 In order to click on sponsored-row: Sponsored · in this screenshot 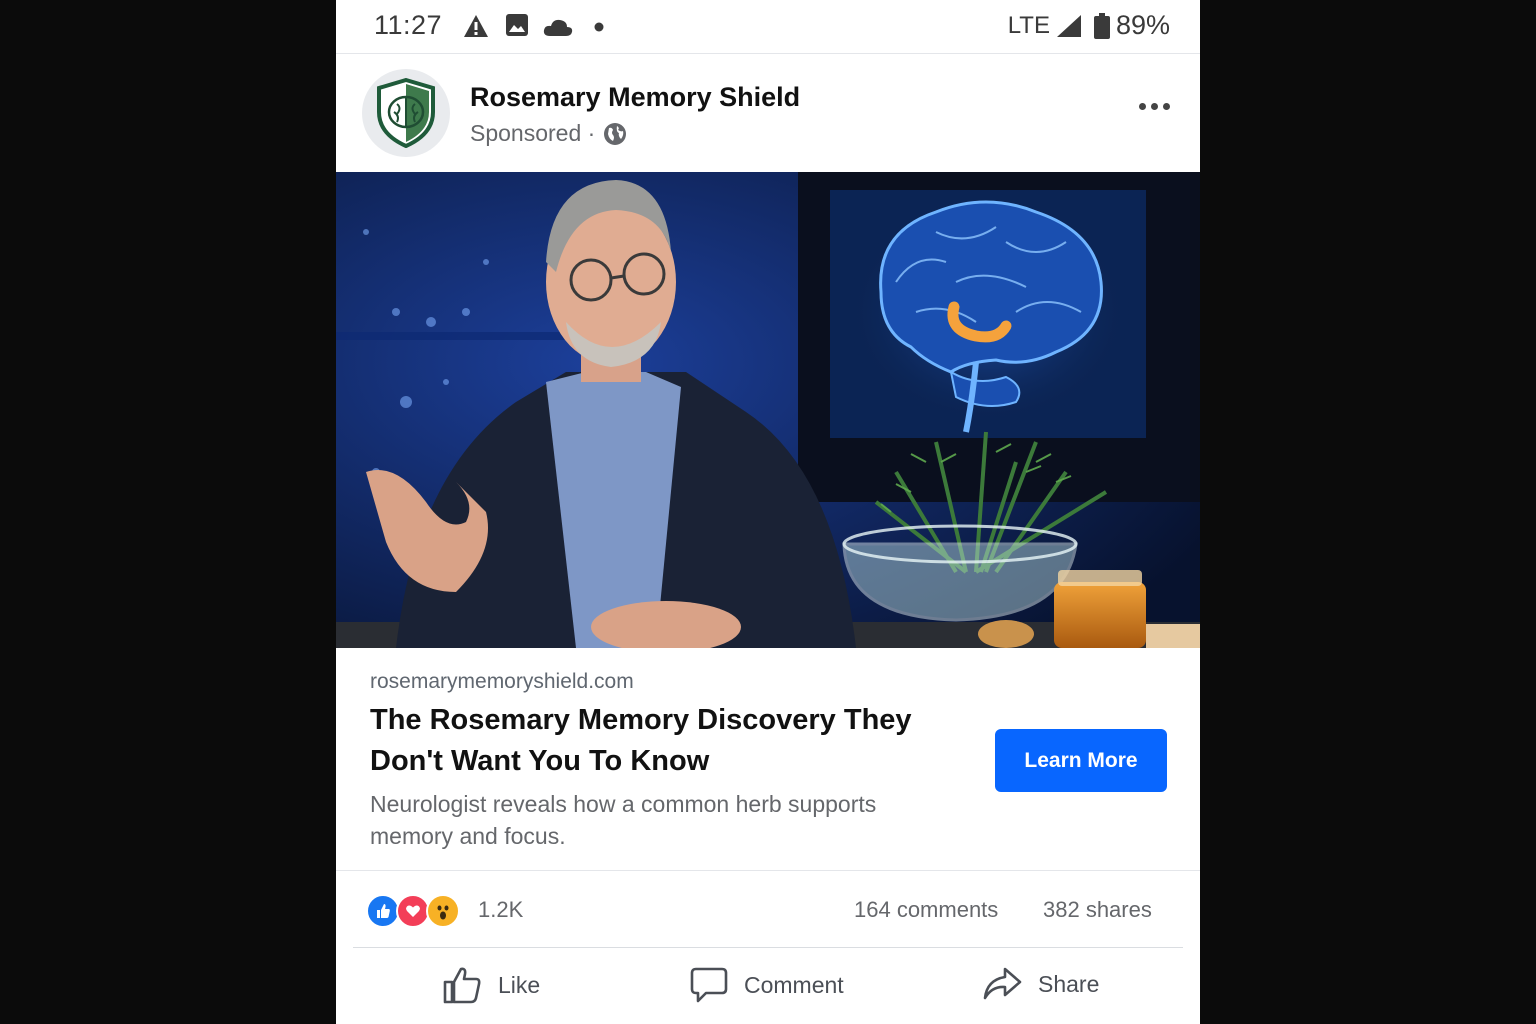, I will do `click(548, 133)`.